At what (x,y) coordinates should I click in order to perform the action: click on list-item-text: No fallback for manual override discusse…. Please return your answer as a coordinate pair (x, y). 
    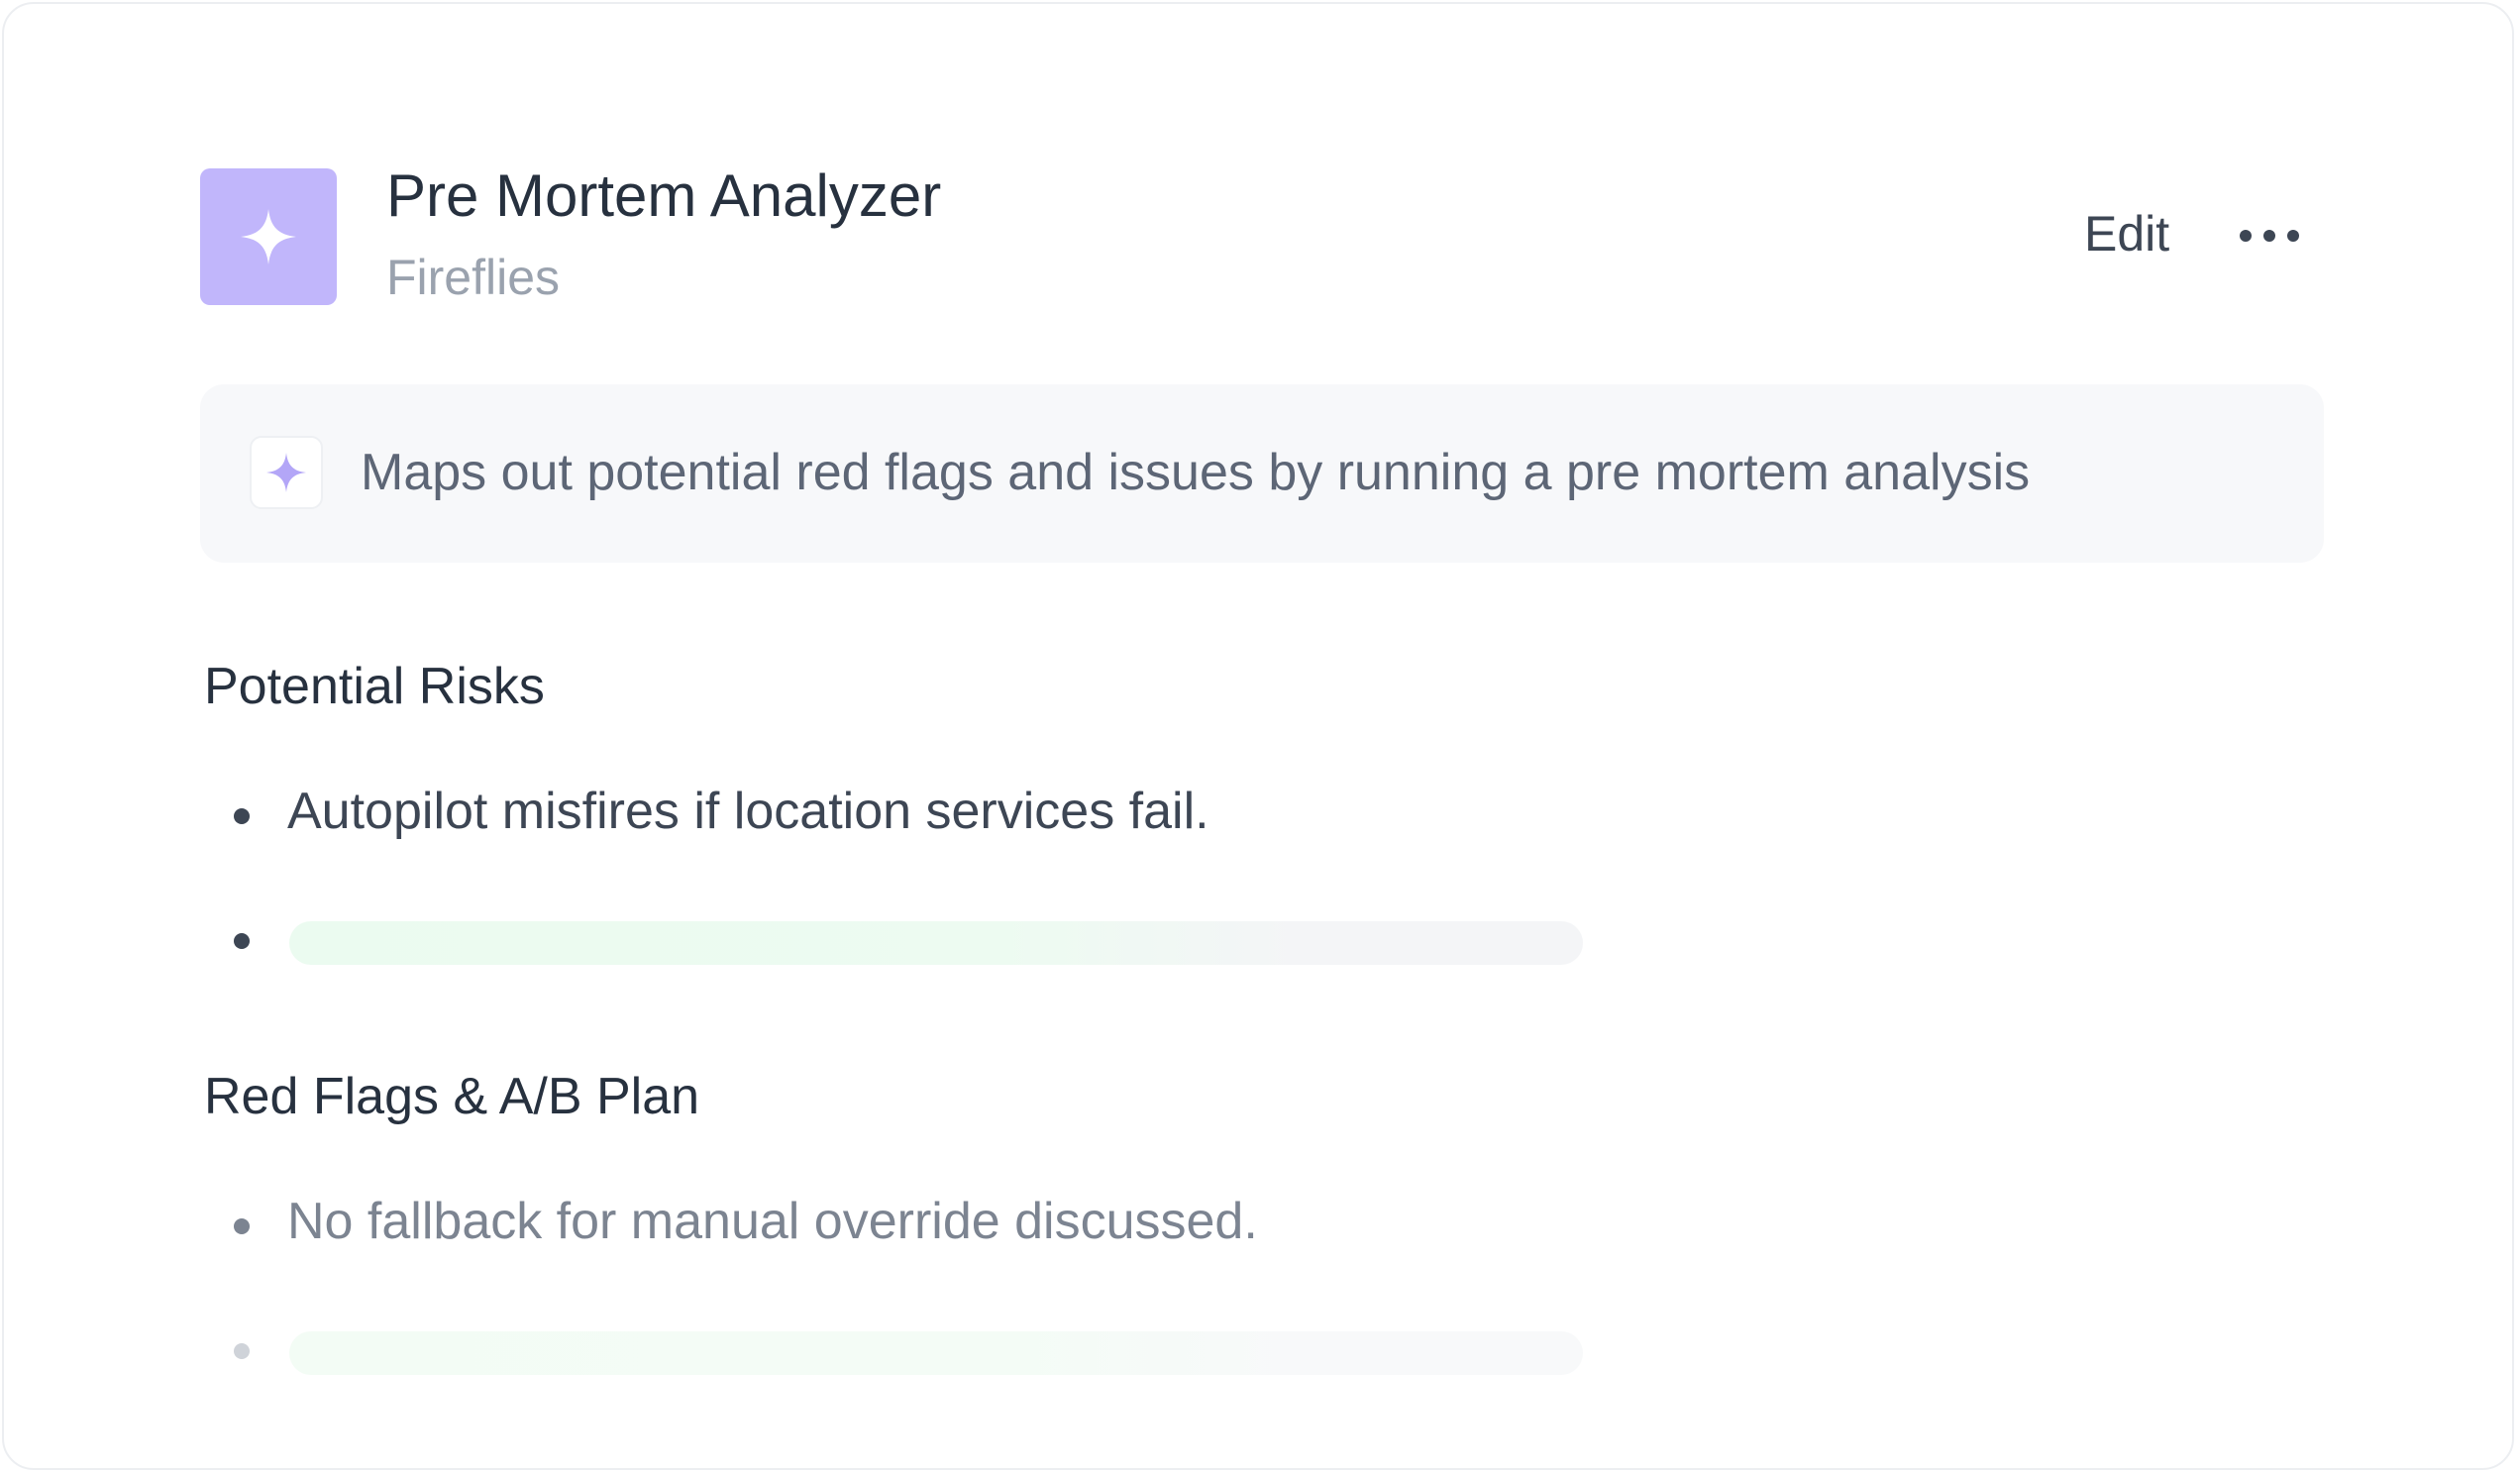
    Looking at the image, I should click on (772, 1221).